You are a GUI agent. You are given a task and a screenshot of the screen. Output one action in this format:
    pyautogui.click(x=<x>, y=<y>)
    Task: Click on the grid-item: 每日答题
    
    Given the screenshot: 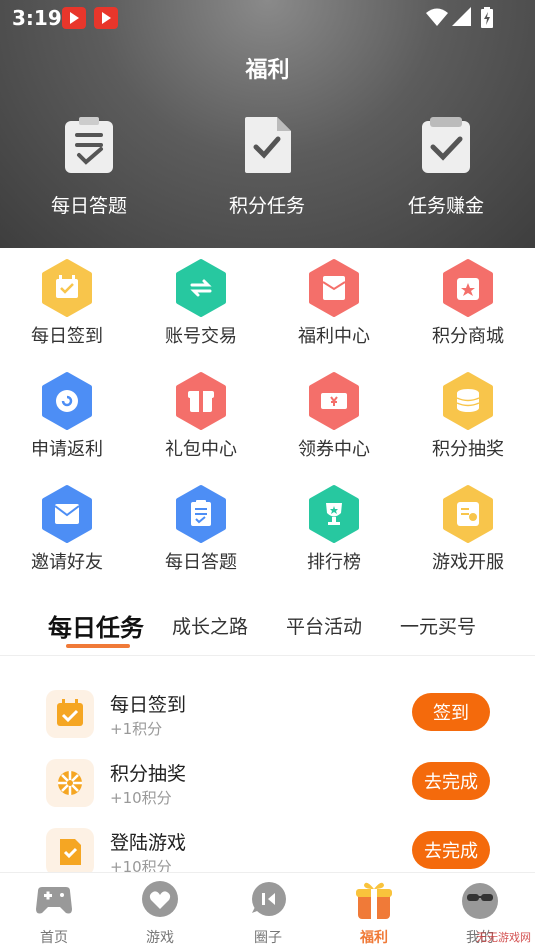 What is the action you would take?
    pyautogui.click(x=201, y=529)
    